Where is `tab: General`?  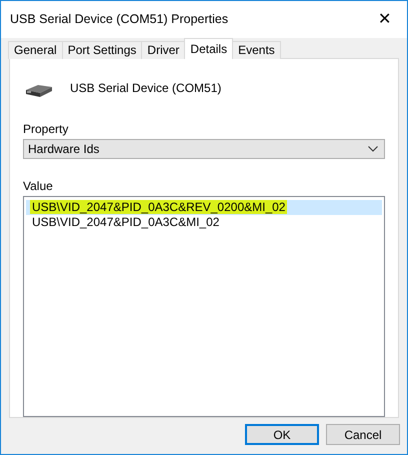 tab: General is located at coordinates (35, 50).